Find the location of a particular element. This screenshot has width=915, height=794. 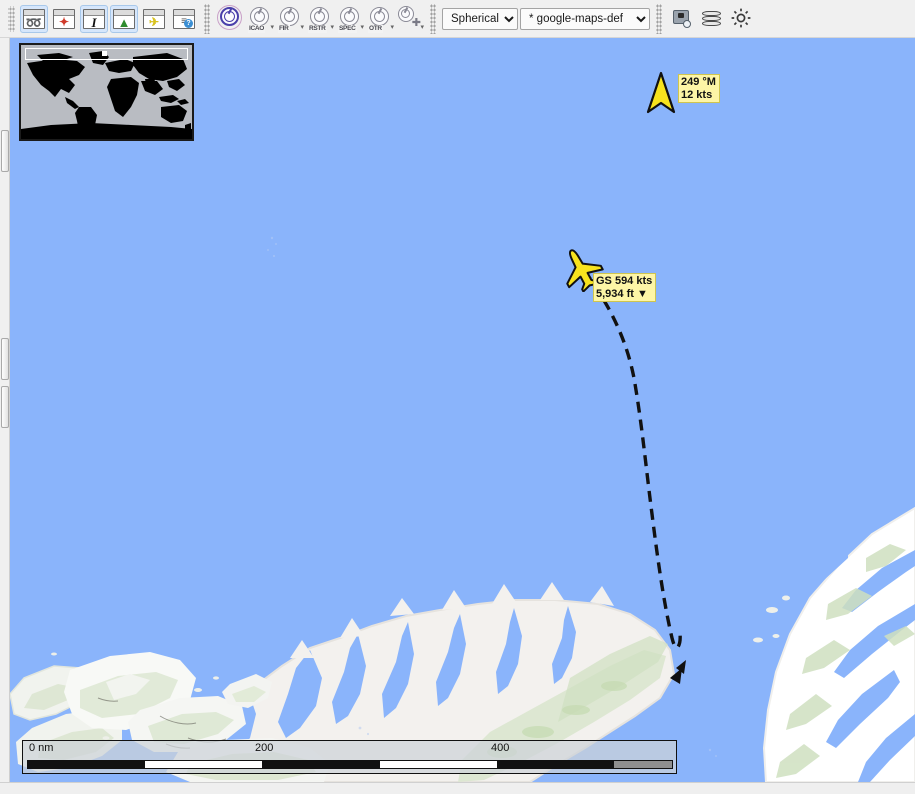

aircraft-icon: ✈ is located at coordinates (154, 18).